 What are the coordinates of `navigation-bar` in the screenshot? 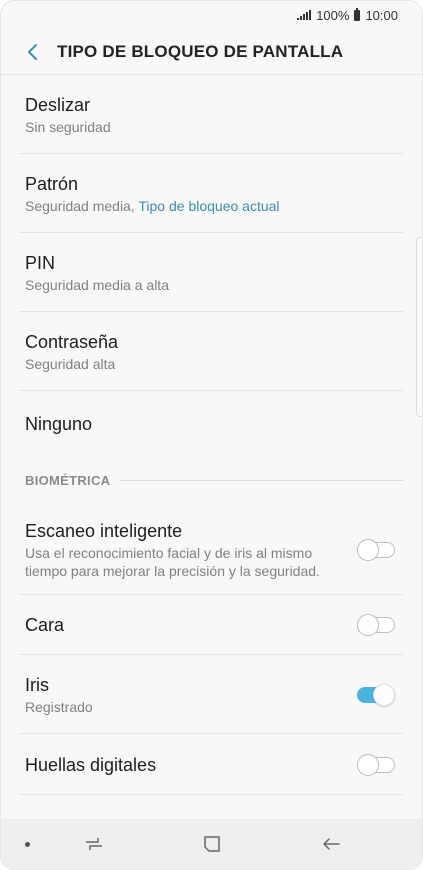 It's located at (211, 844).